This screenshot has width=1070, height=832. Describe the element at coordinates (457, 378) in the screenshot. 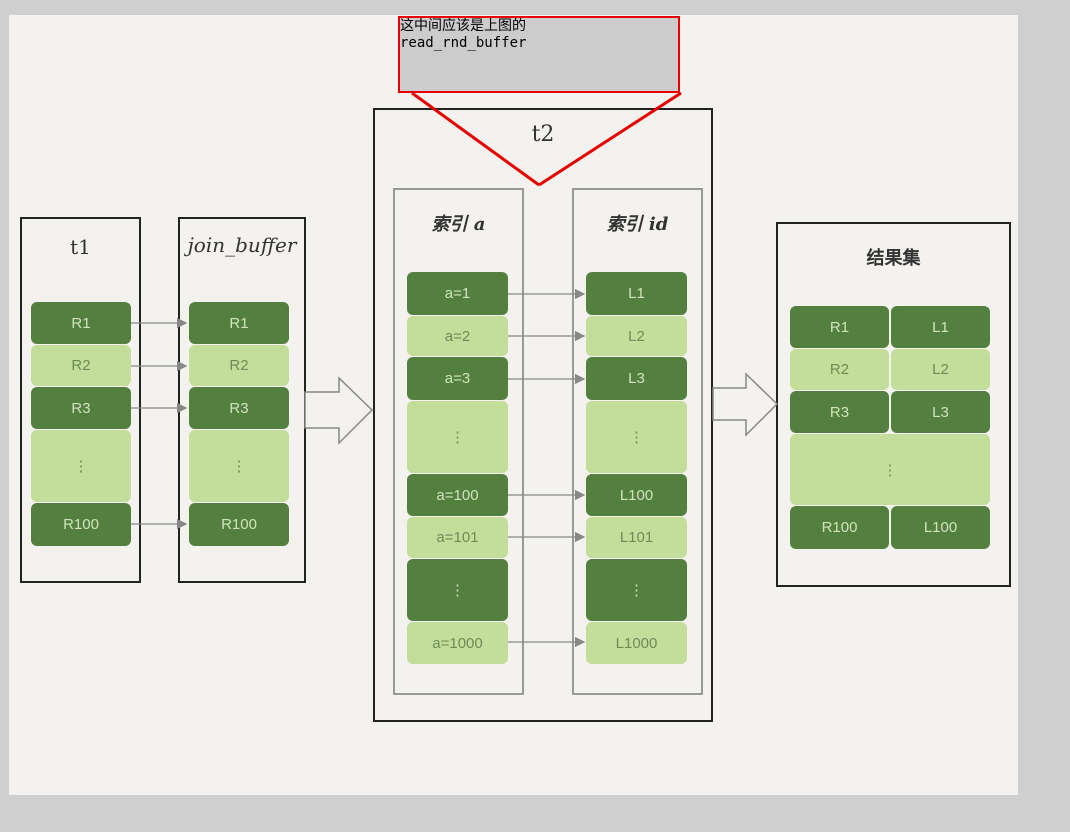

I see `index-a-row-3: a=3` at that location.